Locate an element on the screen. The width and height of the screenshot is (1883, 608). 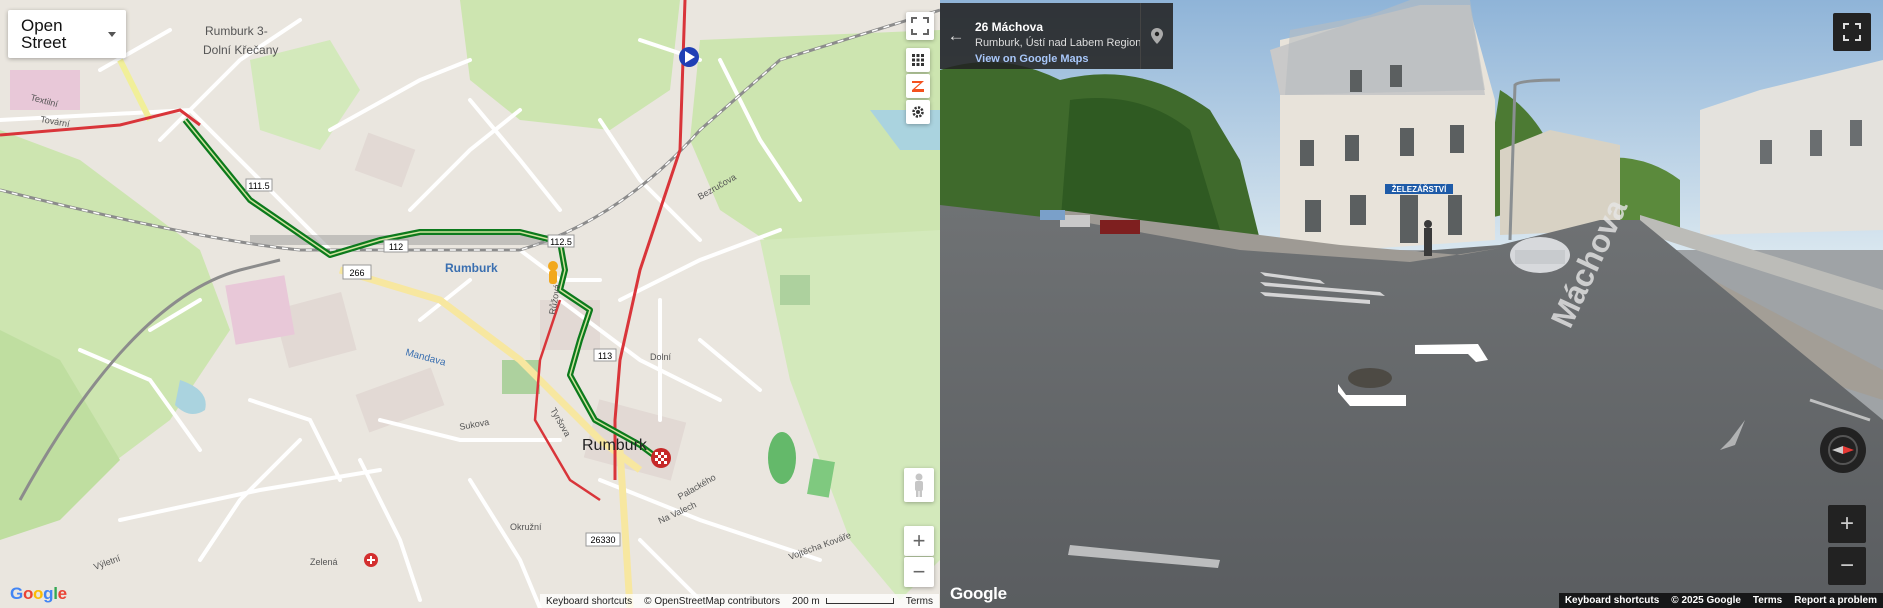
sv-zoom-in-button: + is located at coordinates (1847, 524).